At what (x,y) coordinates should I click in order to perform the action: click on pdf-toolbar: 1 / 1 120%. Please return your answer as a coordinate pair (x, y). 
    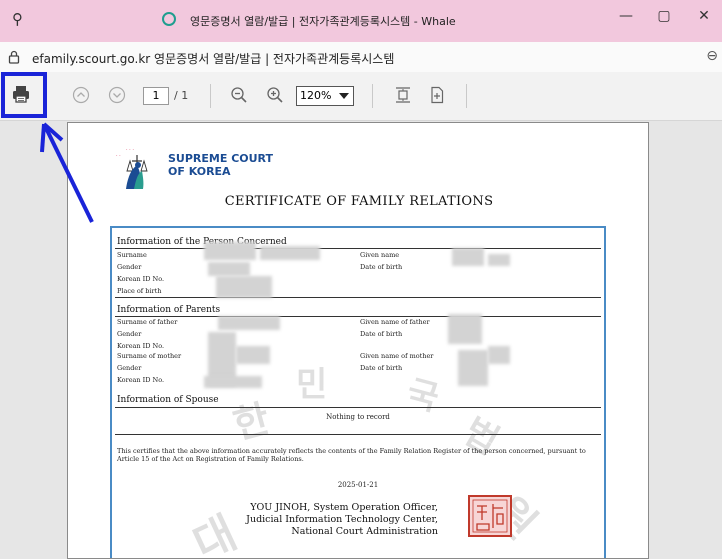
    Looking at the image, I should click on (361, 96).